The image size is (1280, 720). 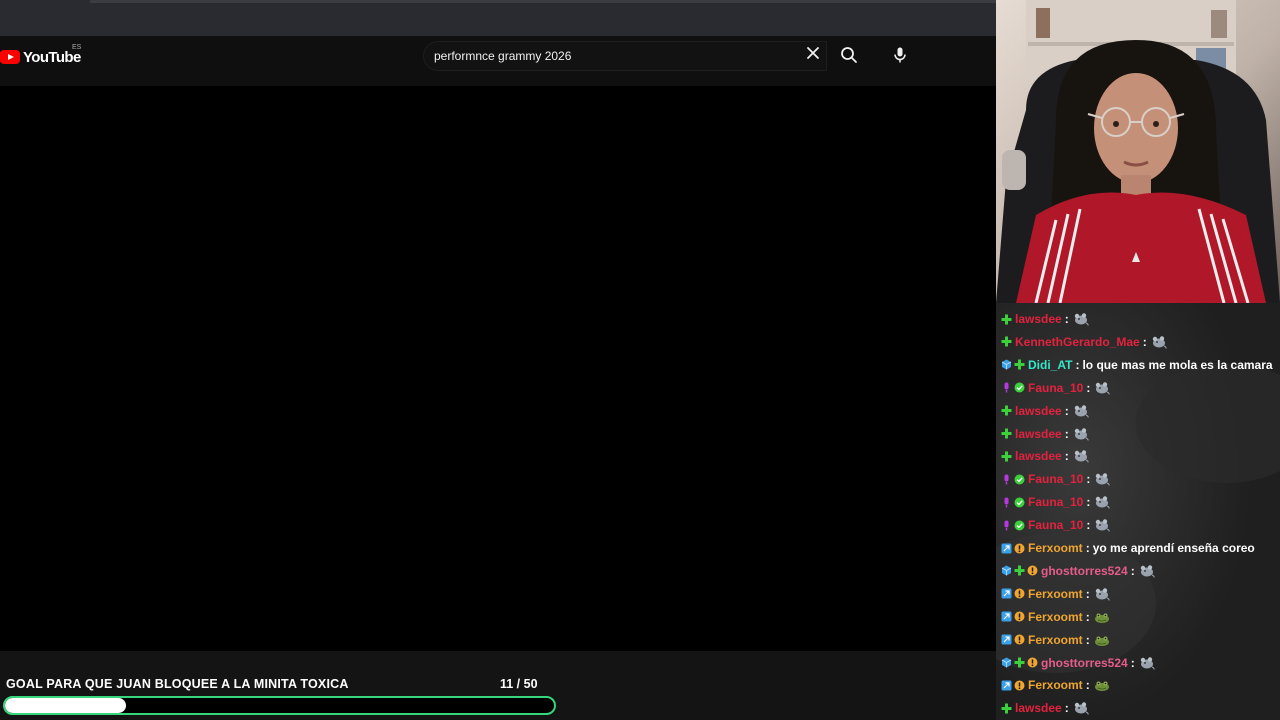 What do you see at coordinates (543, 1) in the screenshot?
I see `browser-tab-edge` at bounding box center [543, 1].